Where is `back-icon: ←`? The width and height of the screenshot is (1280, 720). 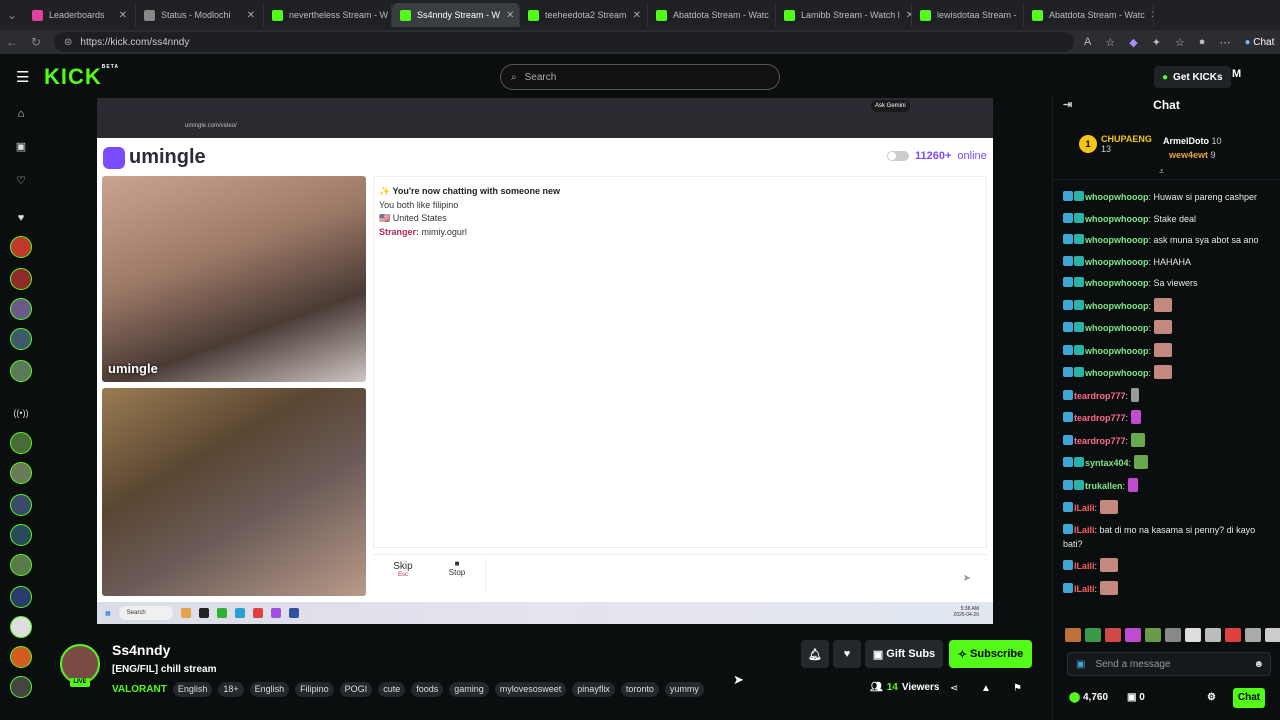
back-icon: ← is located at coordinates (12, 42).